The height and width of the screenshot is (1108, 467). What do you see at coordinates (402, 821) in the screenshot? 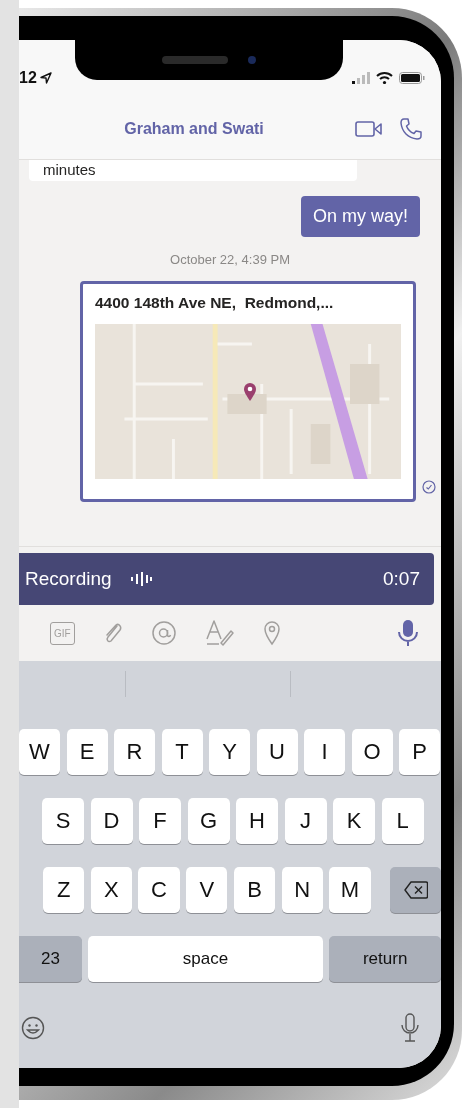
I see `keyboard-key: L` at bounding box center [402, 821].